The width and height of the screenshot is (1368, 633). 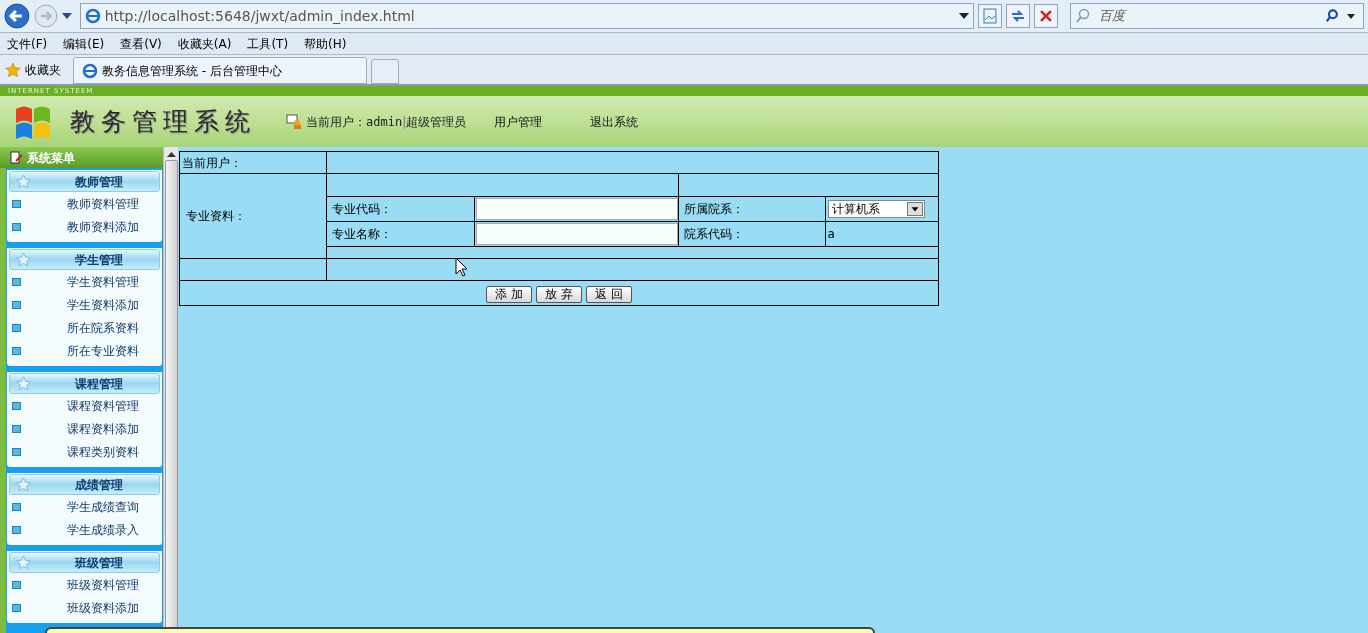 I want to click on nav-link: 用户管理, so click(x=518, y=121).